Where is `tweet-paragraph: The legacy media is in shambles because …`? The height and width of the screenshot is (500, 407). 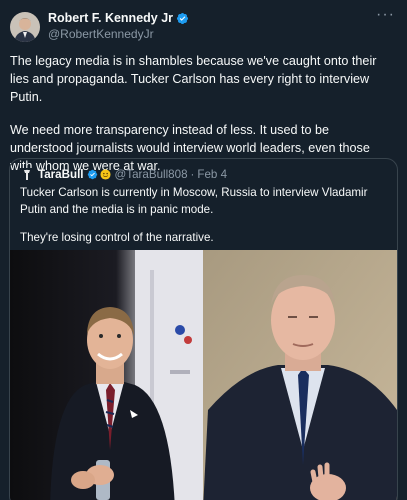 tweet-paragraph: The legacy media is in shambles because … is located at coordinates (195, 79).